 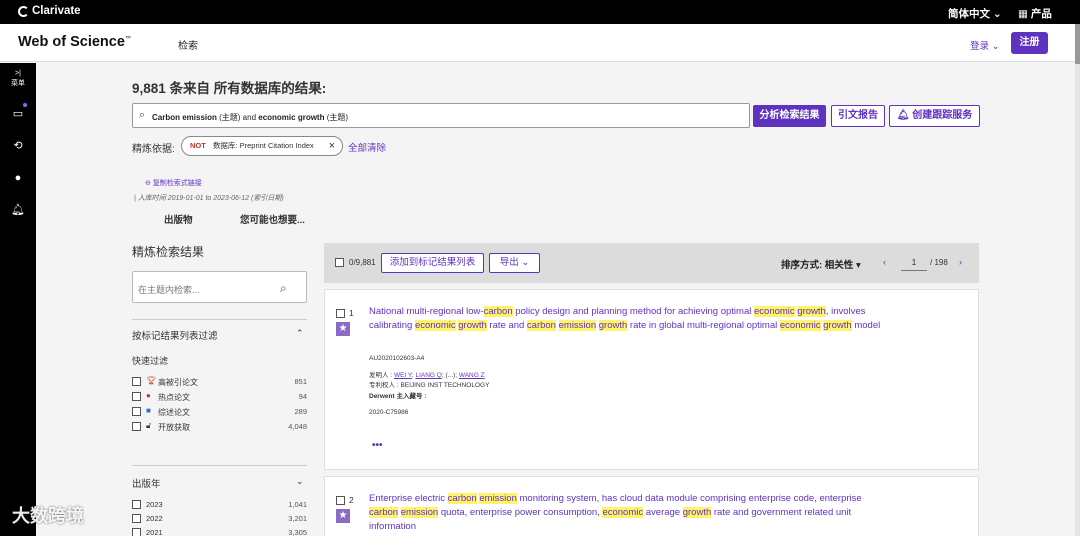 What do you see at coordinates (884, 262) in the screenshot?
I see `prev-page-button: ‹` at bounding box center [884, 262].